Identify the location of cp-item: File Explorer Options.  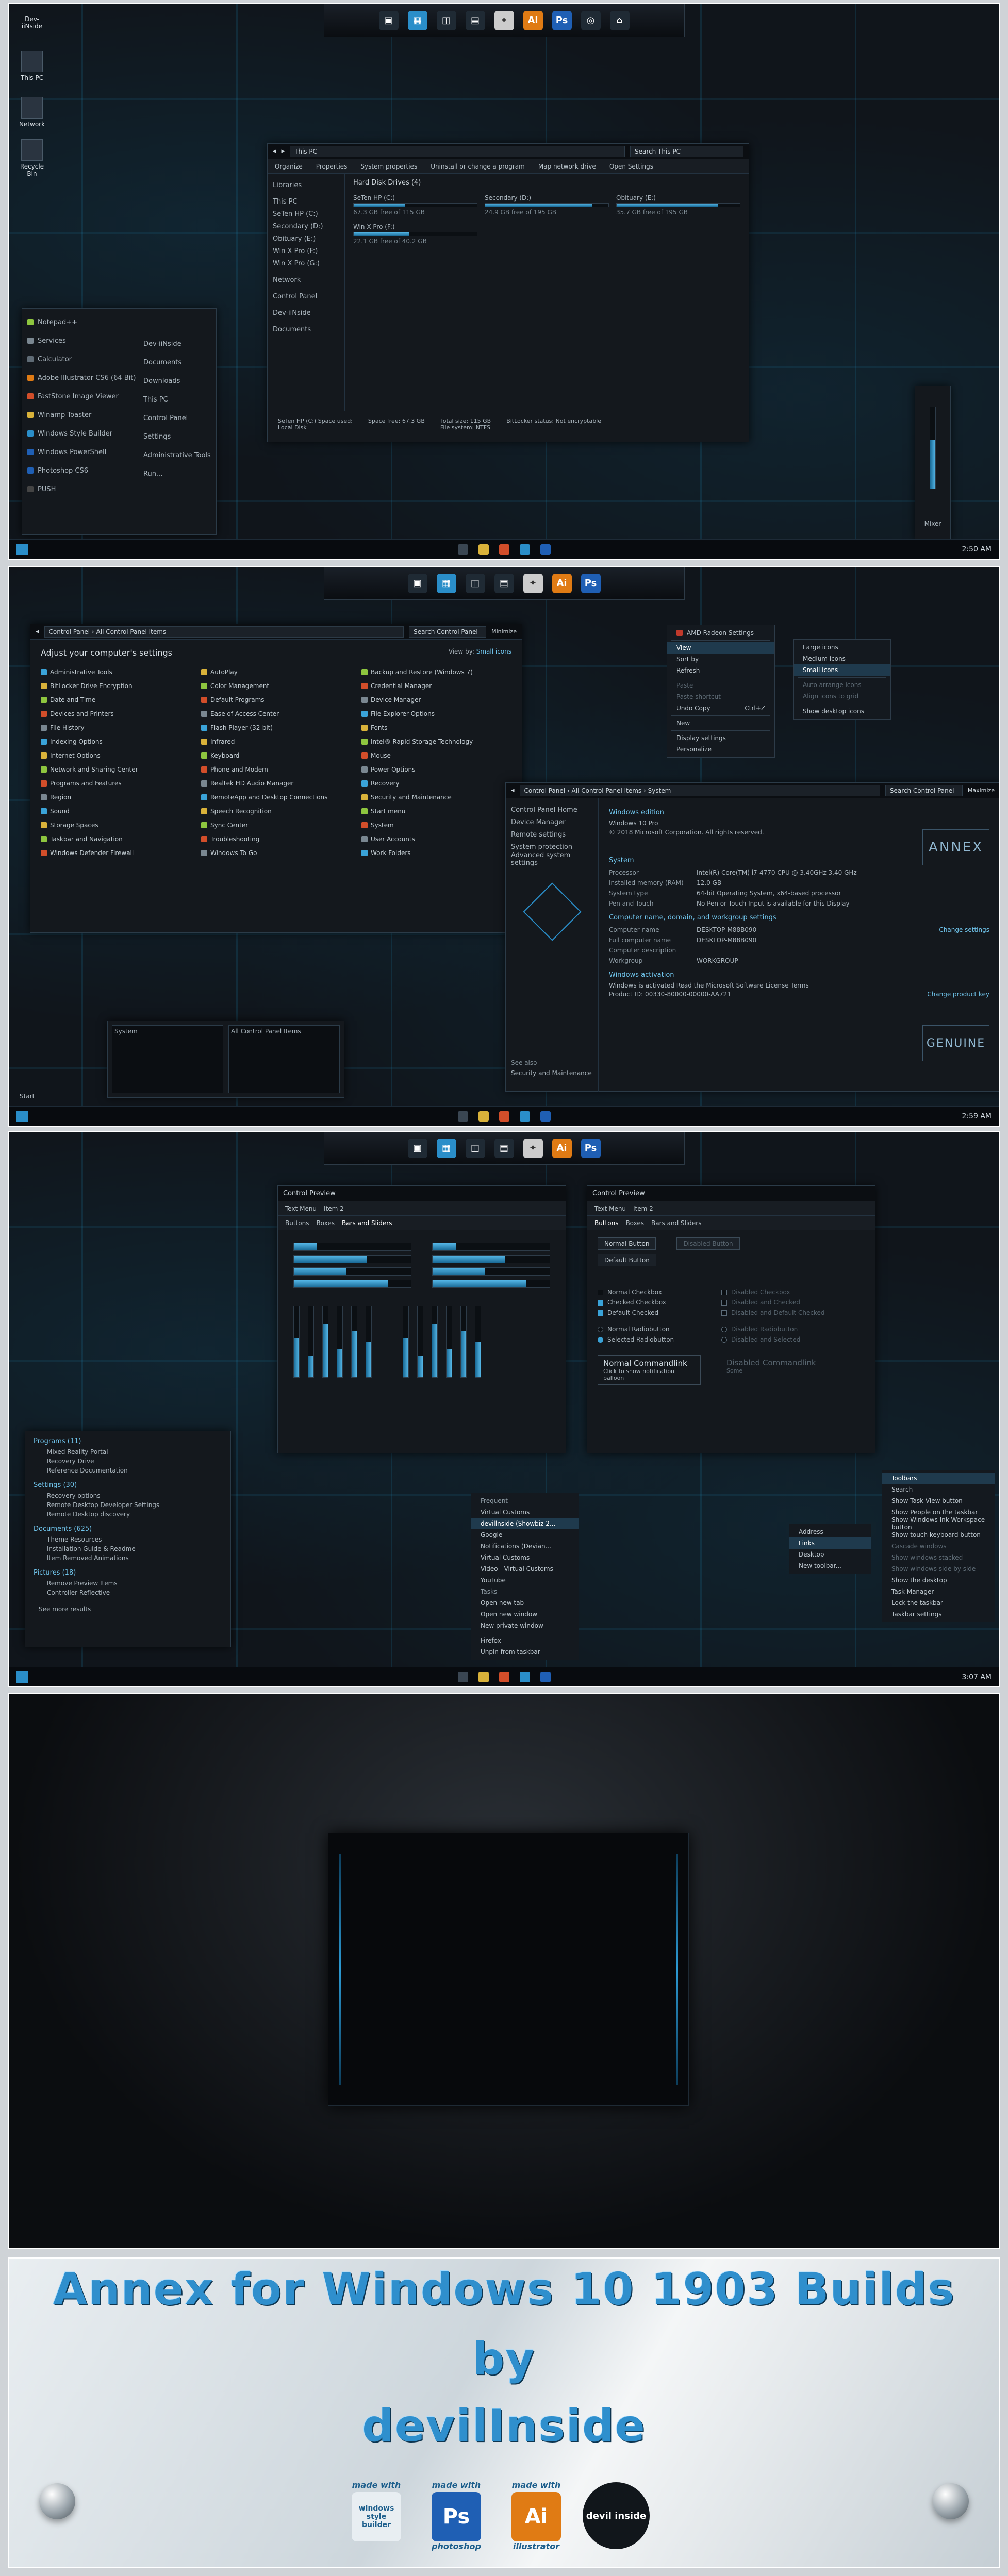
(436, 714).